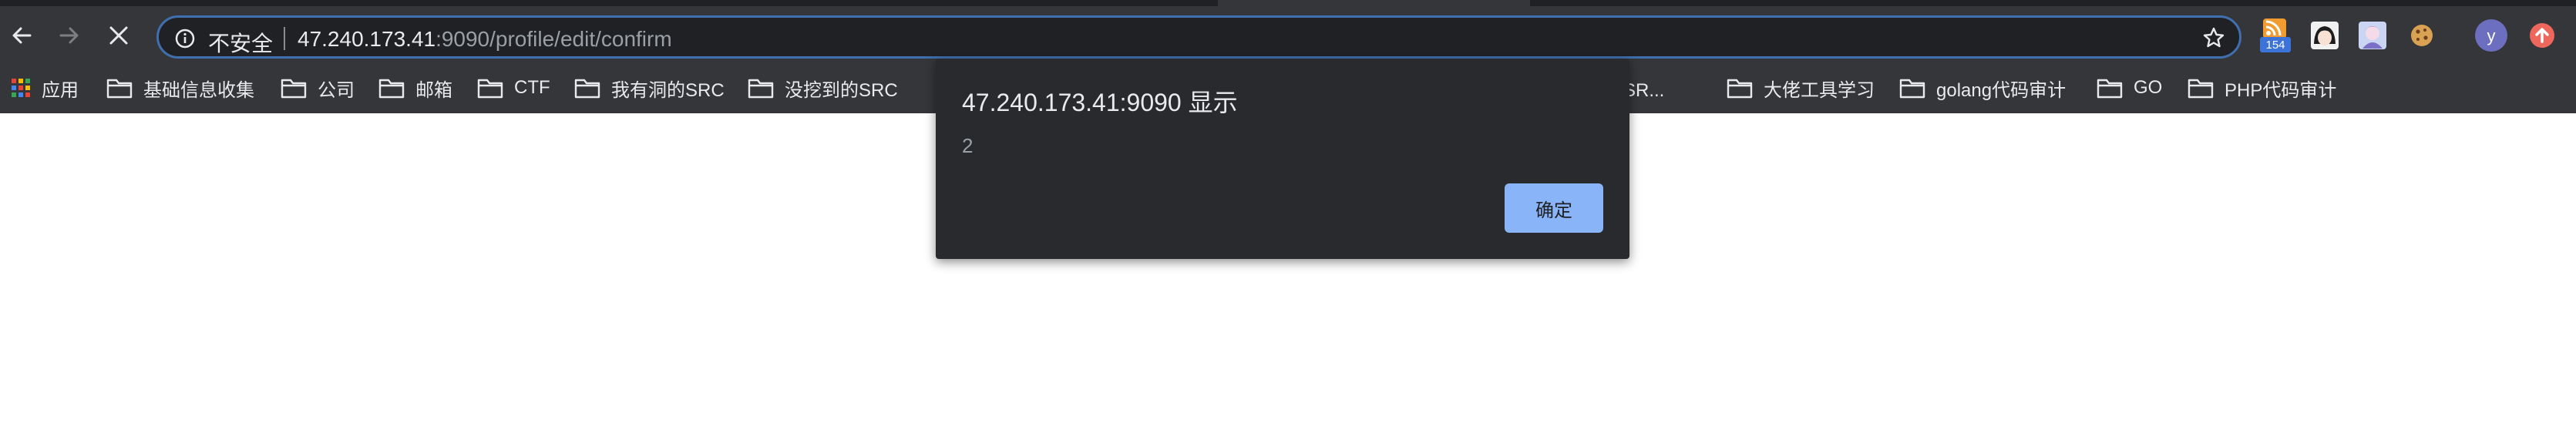 Image resolution: width=2576 pixels, height=447 pixels. I want to click on bookmark-label: CTF, so click(532, 88).